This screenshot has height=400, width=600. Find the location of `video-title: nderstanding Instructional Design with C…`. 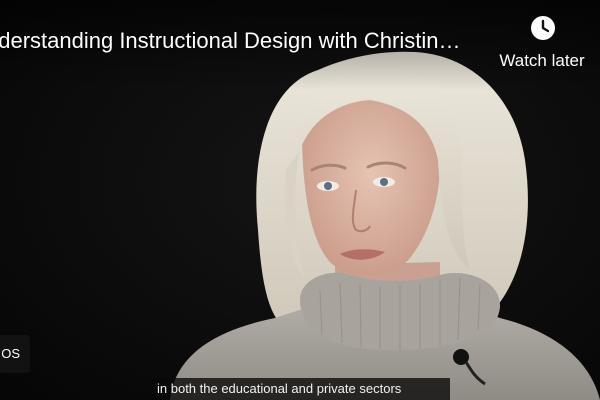

video-title: nderstanding Instructional Design with C… is located at coordinates (238, 41).